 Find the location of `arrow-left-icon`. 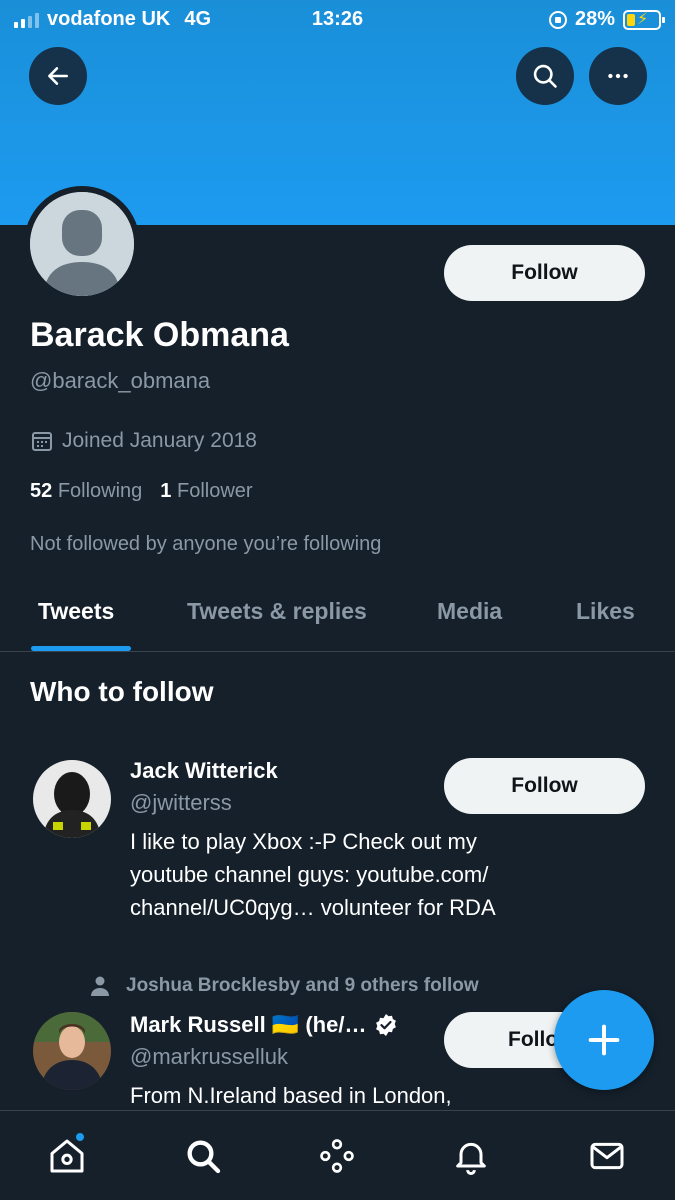

arrow-left-icon is located at coordinates (58, 76).